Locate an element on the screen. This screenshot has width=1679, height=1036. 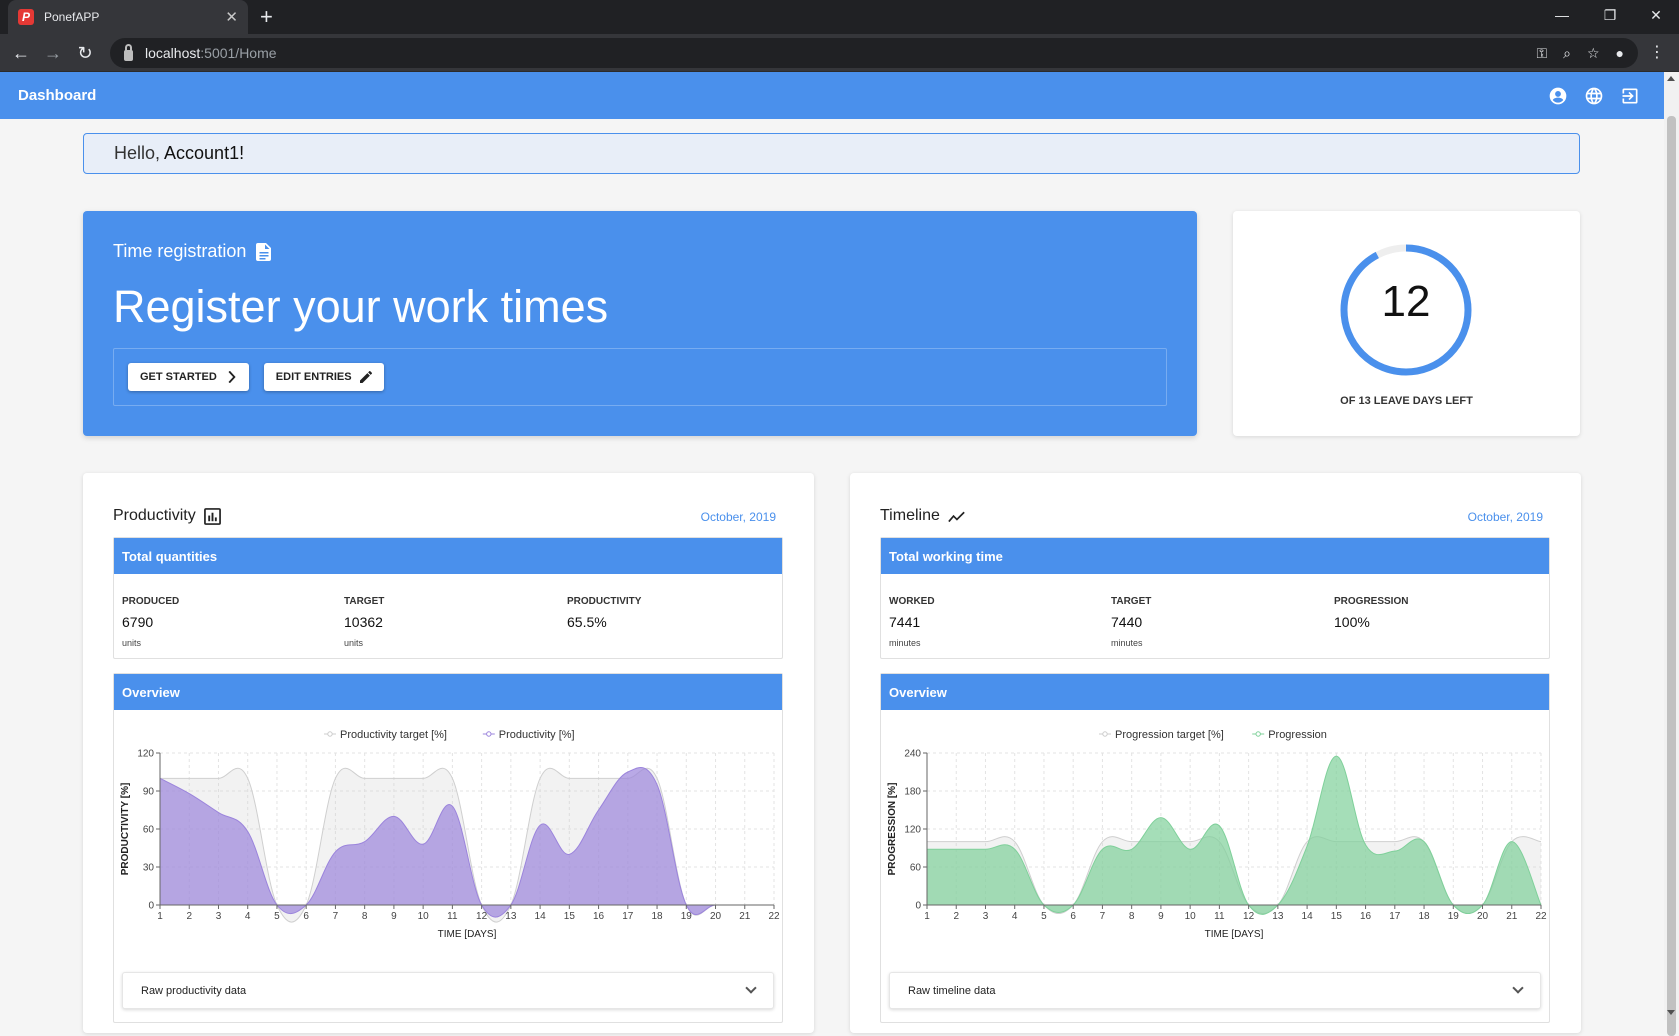
window-close-icon: ✕ is located at coordinates (1656, 15).